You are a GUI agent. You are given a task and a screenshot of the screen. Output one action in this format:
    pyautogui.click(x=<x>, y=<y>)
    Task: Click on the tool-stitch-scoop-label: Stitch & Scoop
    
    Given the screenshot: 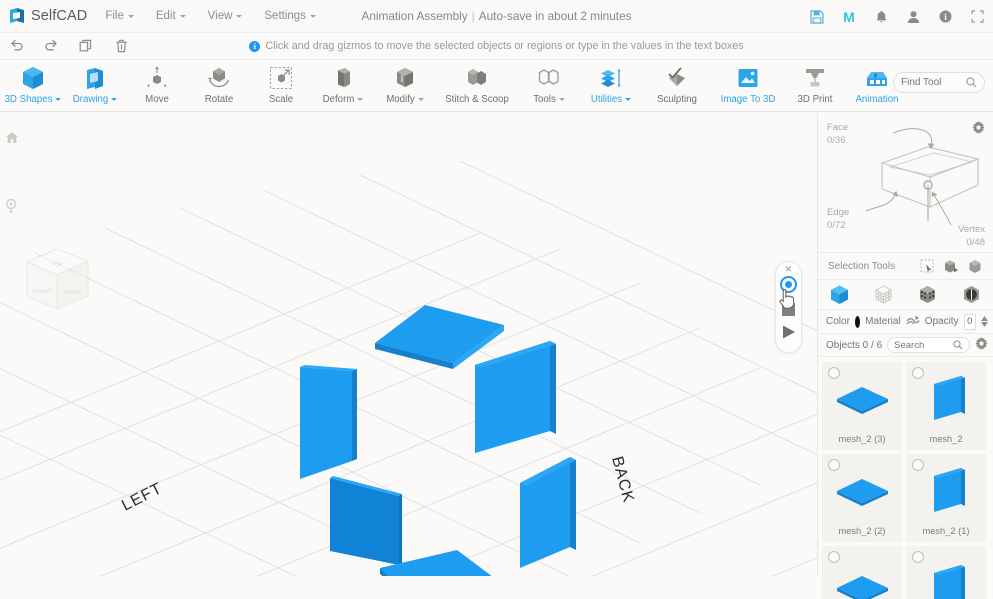 What is the action you would take?
    pyautogui.click(x=477, y=99)
    